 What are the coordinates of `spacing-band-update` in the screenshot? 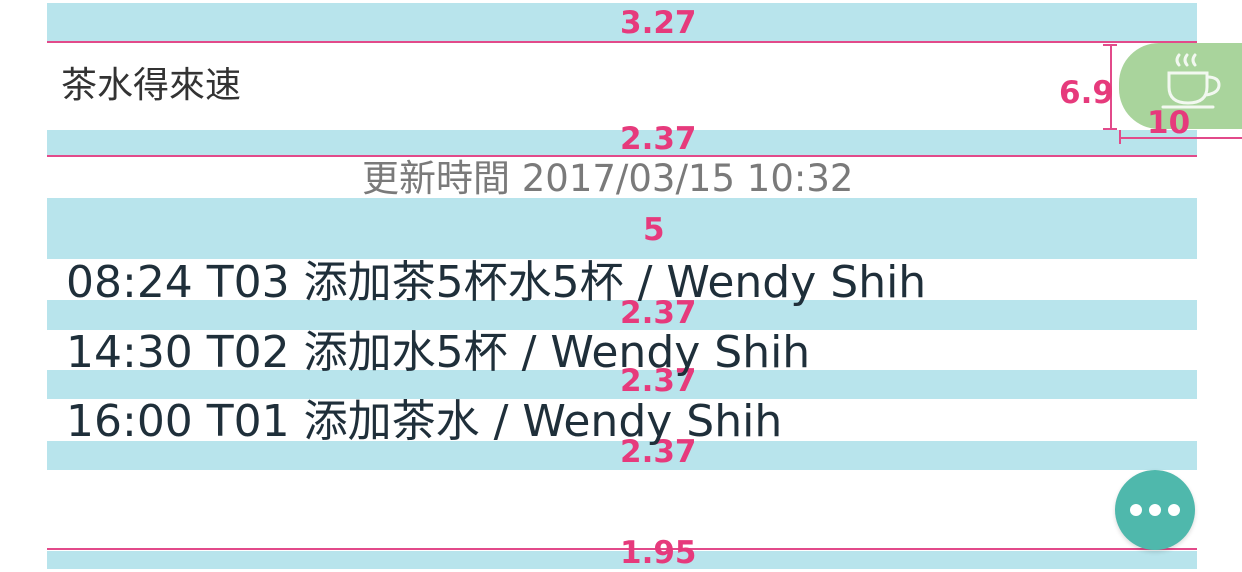 It's located at (622, 228).